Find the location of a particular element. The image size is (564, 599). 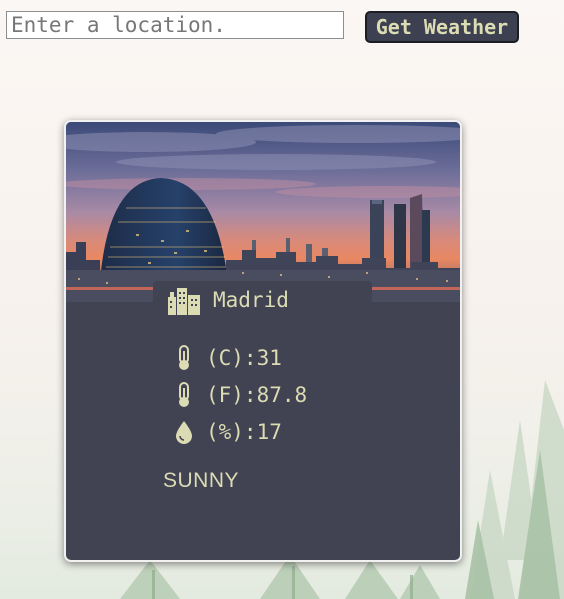

temperature-fahrenheit: (F):87.8 is located at coordinates (240, 395).